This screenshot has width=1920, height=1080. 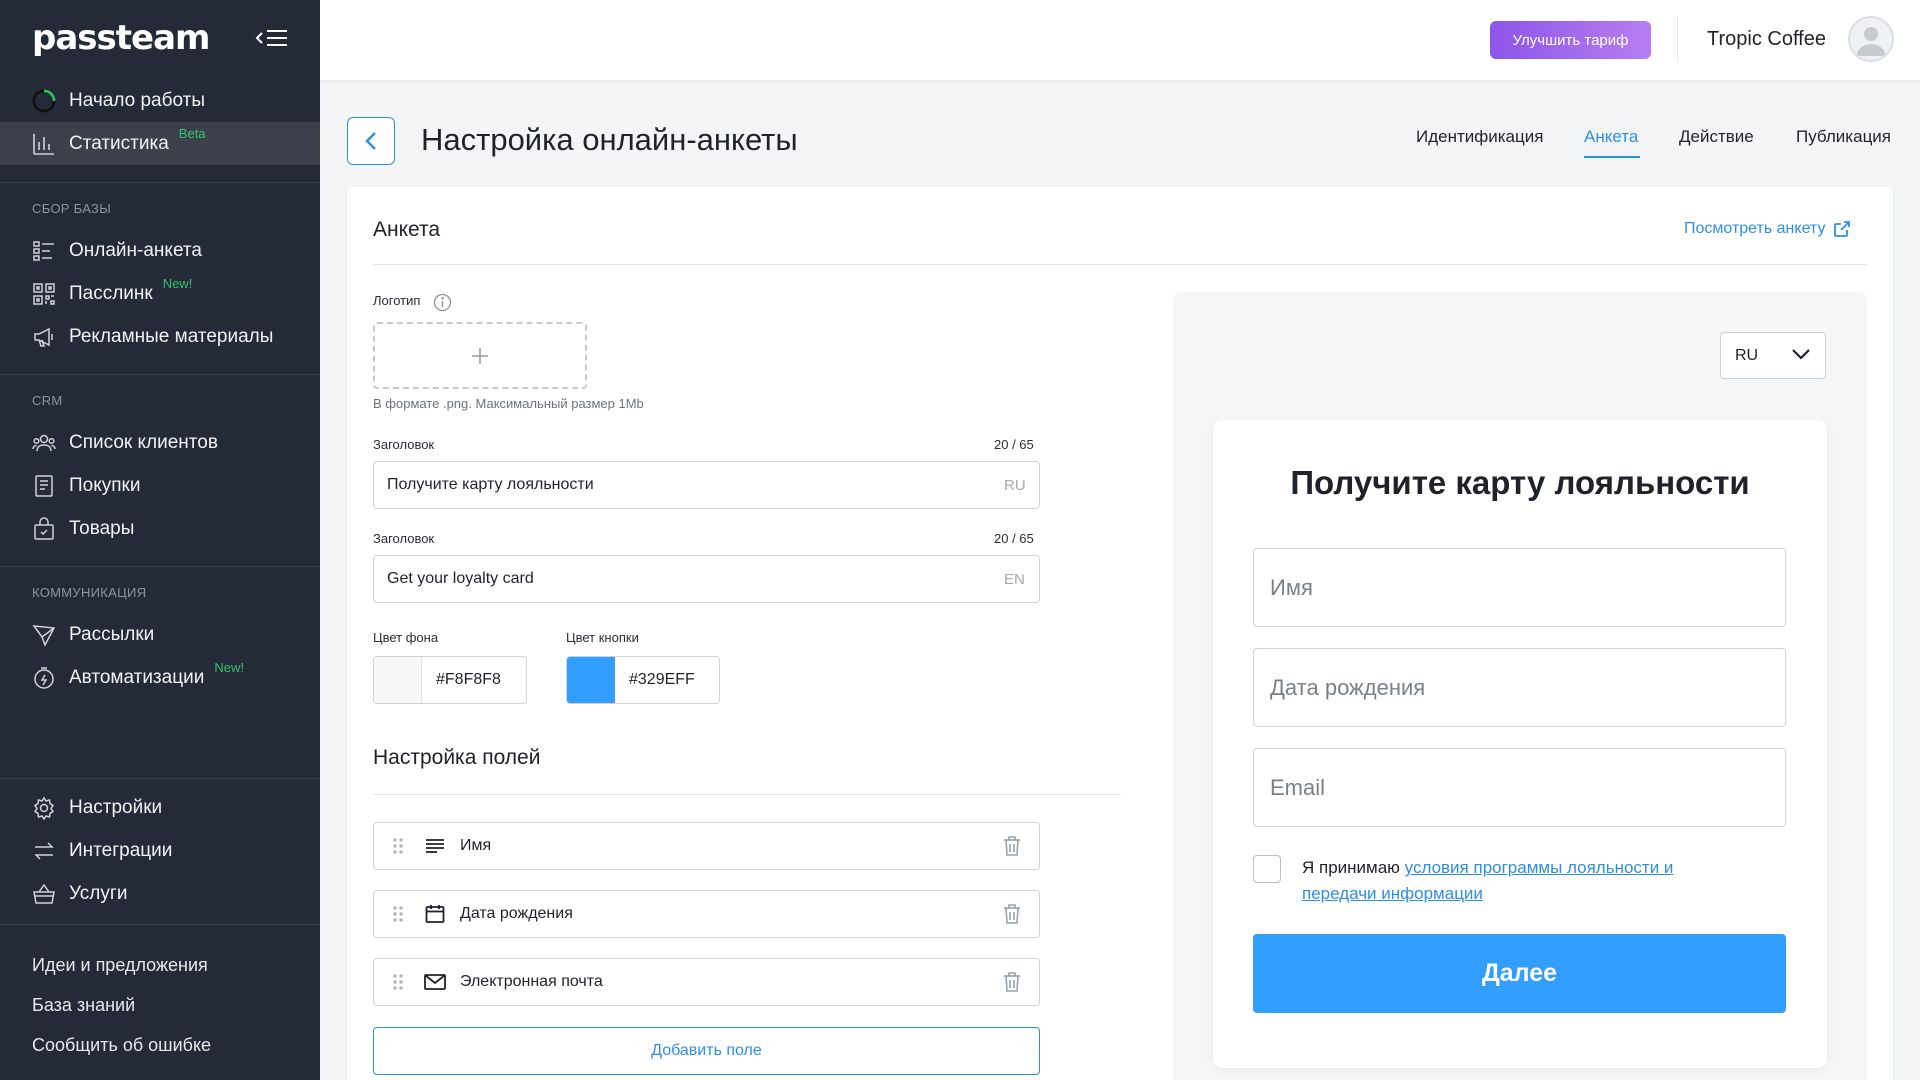 I want to click on sidebar-item-services: Услуги, so click(x=160, y=893).